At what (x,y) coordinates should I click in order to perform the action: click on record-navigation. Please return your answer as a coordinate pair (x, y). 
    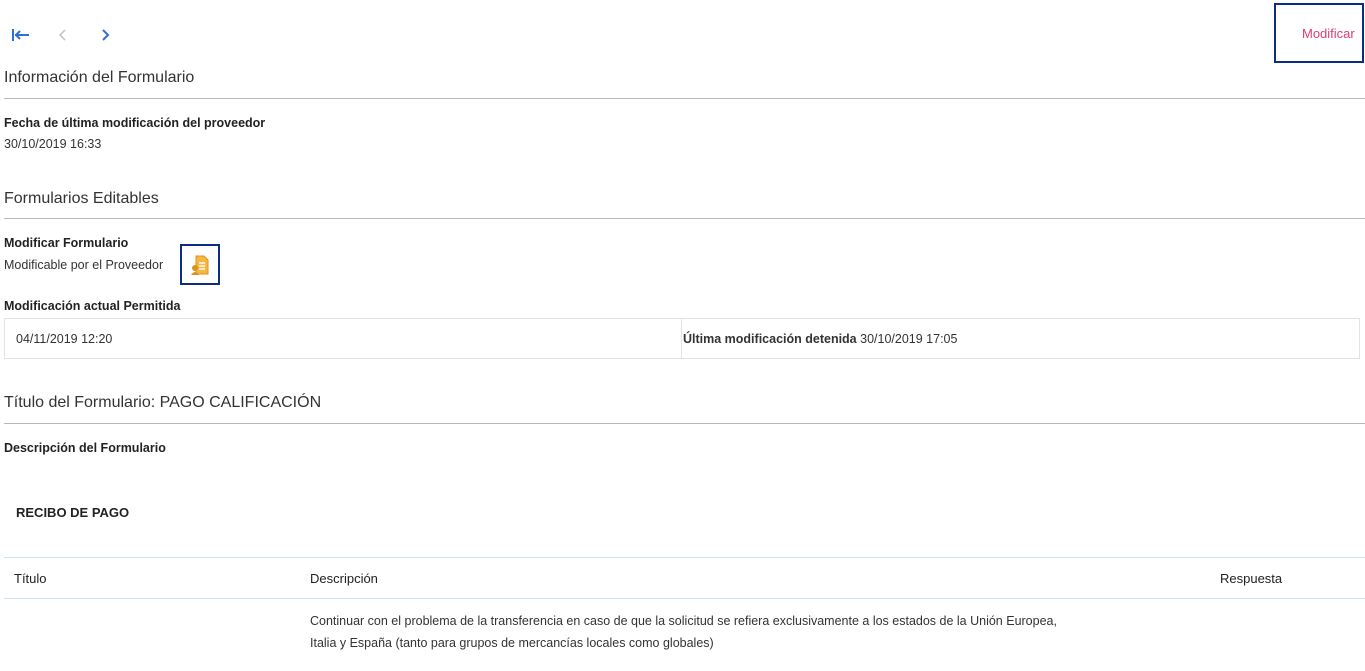
    Looking at the image, I should click on (73, 35).